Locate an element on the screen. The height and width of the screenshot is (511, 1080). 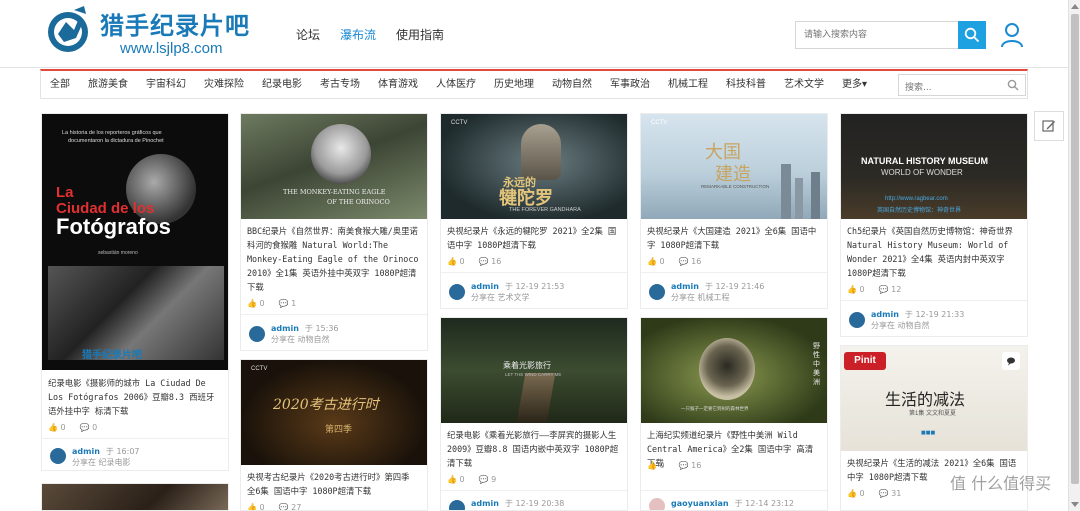
logo-title: 猎手纪录片吧 is located at coordinates (175, 23).